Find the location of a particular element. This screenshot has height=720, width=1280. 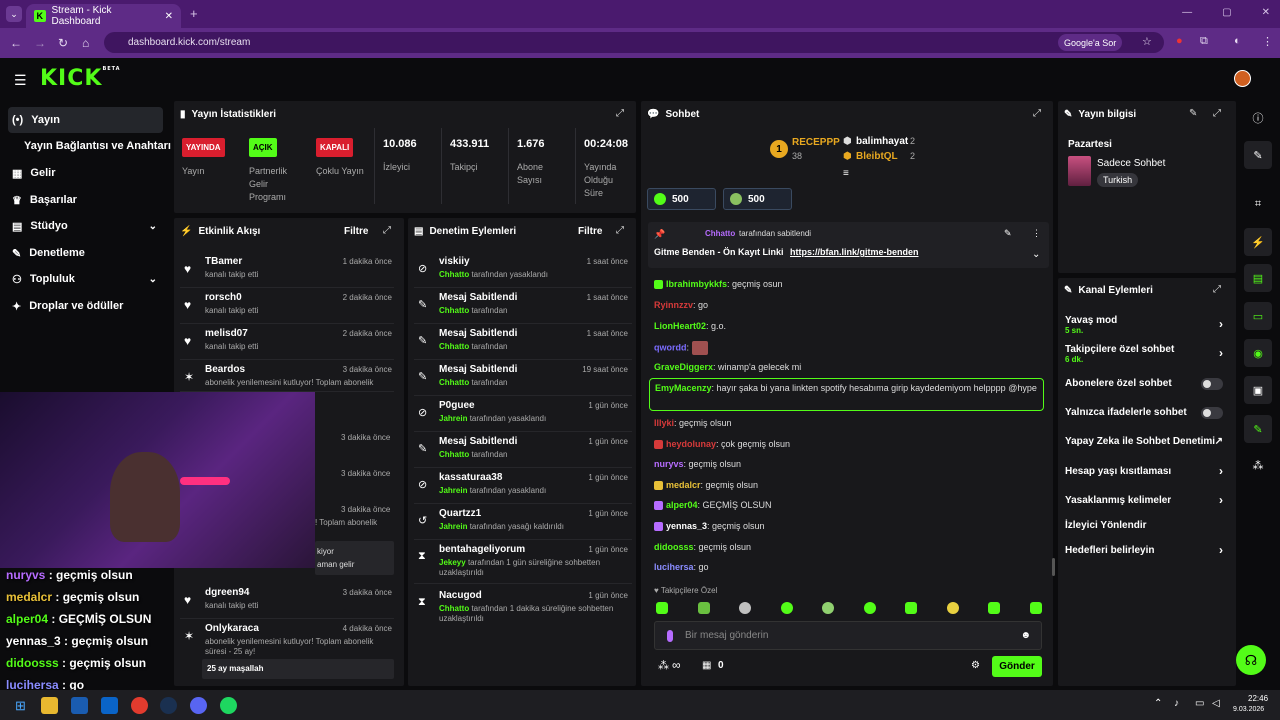

subs-only-setting: Abonelere özel sohbet is located at coordinates (1147, 384).